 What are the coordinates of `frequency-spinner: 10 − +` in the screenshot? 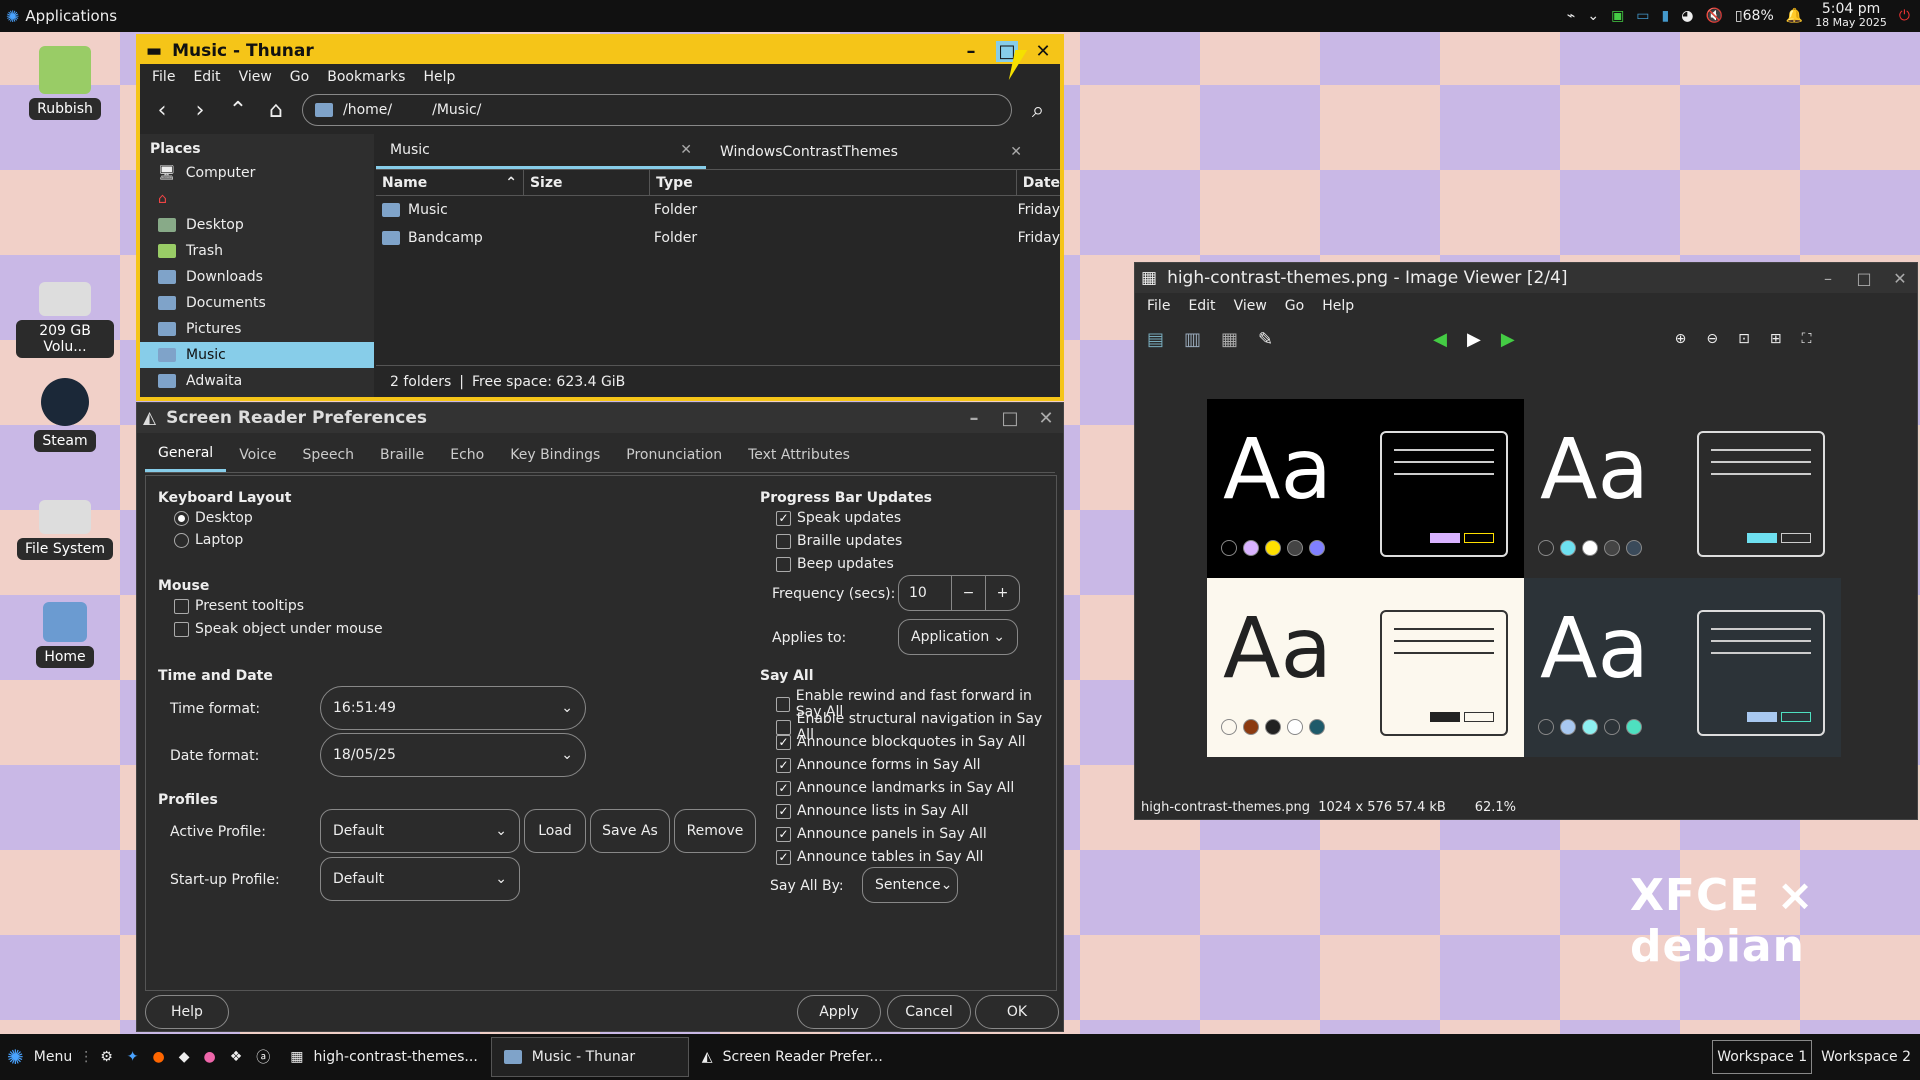 It's located at (959, 593).